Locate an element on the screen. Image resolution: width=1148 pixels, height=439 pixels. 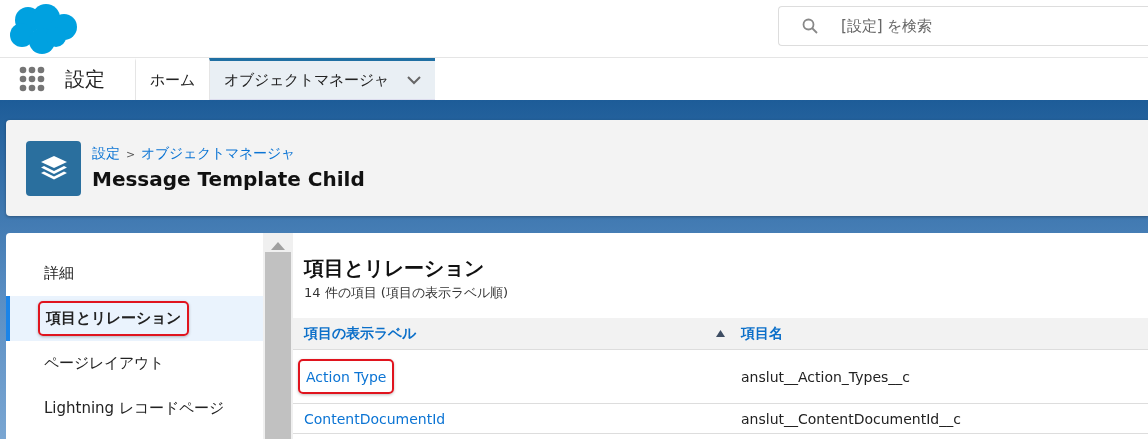
app-name: 設定 is located at coordinates (85, 79).